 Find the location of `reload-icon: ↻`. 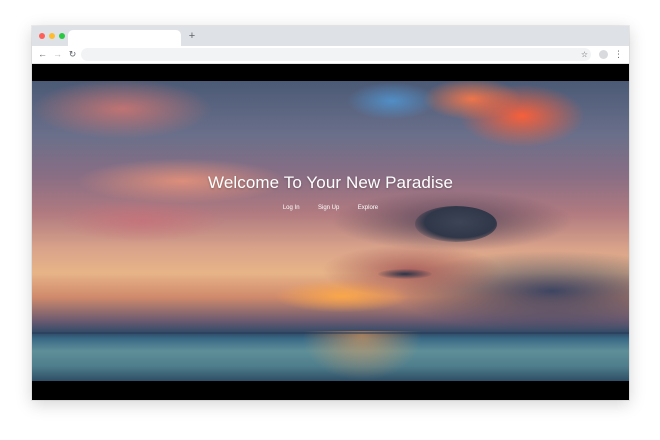

reload-icon: ↻ is located at coordinates (72, 54).